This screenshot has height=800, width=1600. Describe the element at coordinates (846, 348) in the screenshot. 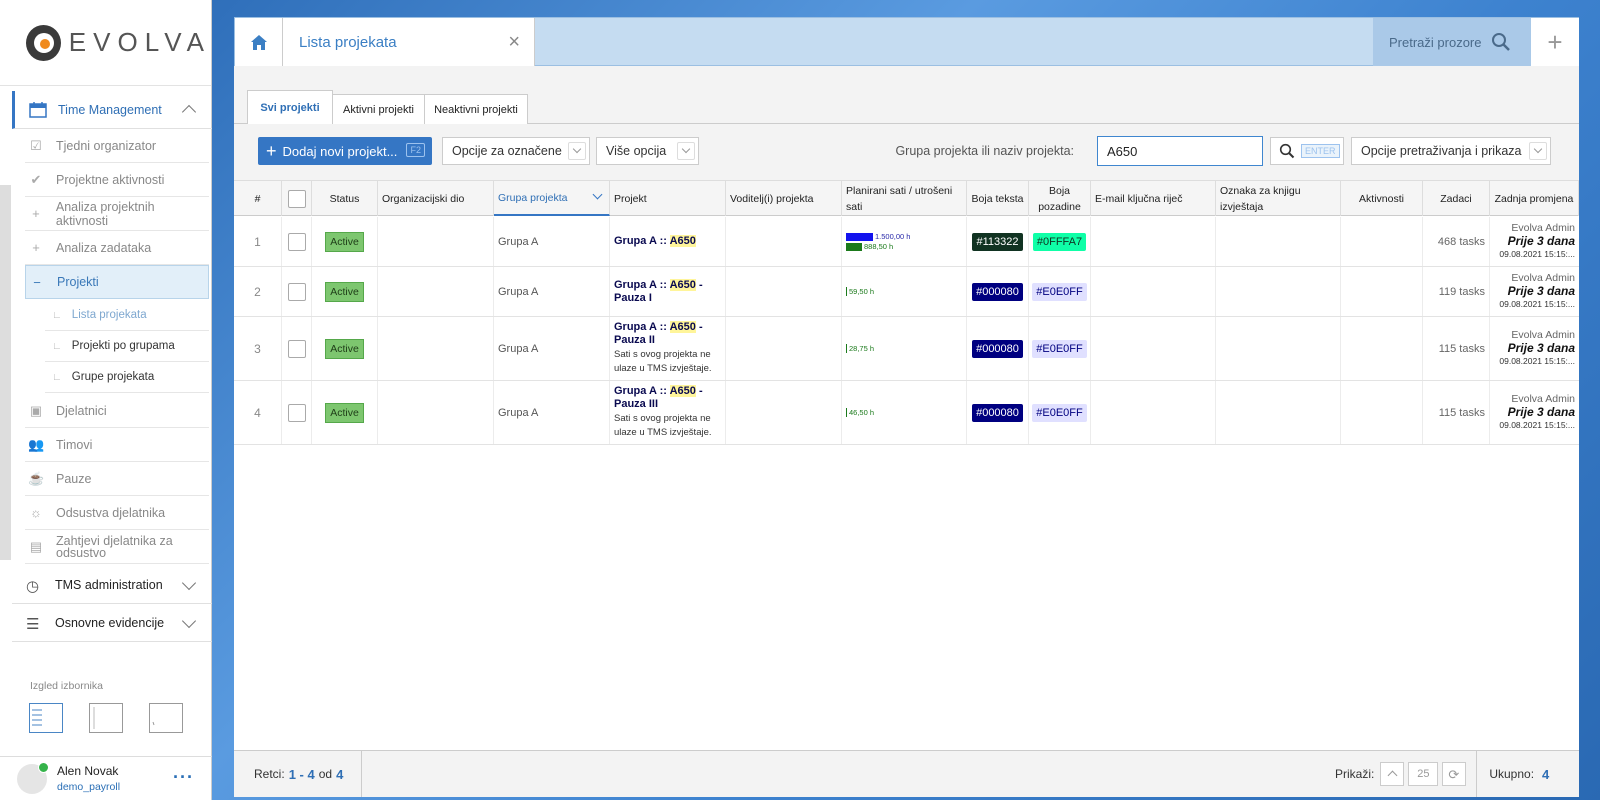

I see `spent-hours-bar` at that location.